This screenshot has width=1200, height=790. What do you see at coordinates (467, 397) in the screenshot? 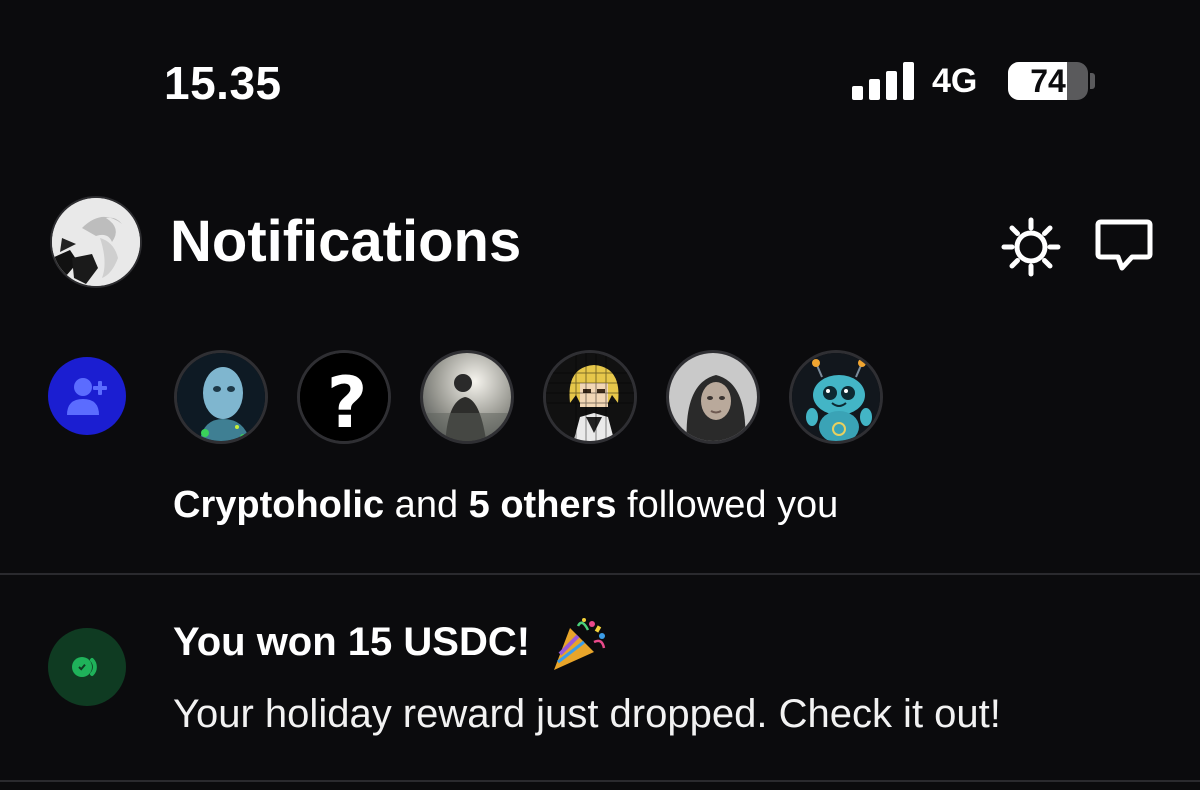
I see `follower-avatar-silhouette` at bounding box center [467, 397].